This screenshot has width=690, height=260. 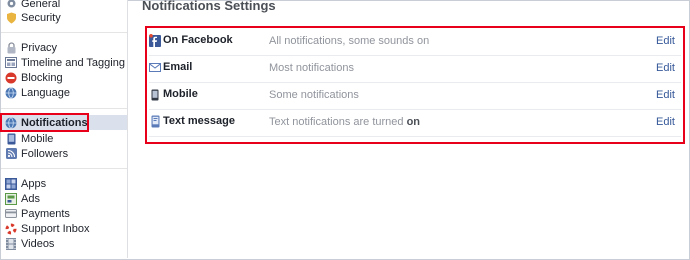 I want to click on sidebar-item-label: Ads, so click(x=30, y=198).